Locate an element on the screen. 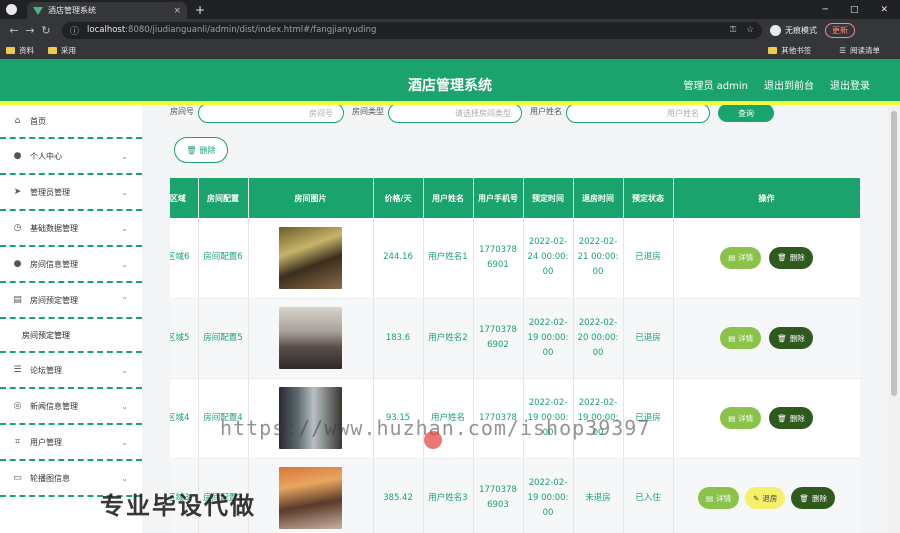  minimize-icon: ─ is located at coordinates (825, 10).